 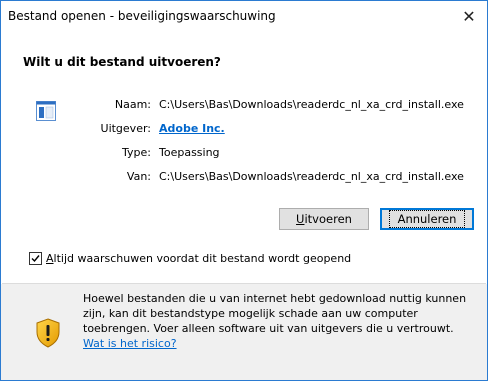 I want to click on type-label: Type:, so click(x=136, y=152).